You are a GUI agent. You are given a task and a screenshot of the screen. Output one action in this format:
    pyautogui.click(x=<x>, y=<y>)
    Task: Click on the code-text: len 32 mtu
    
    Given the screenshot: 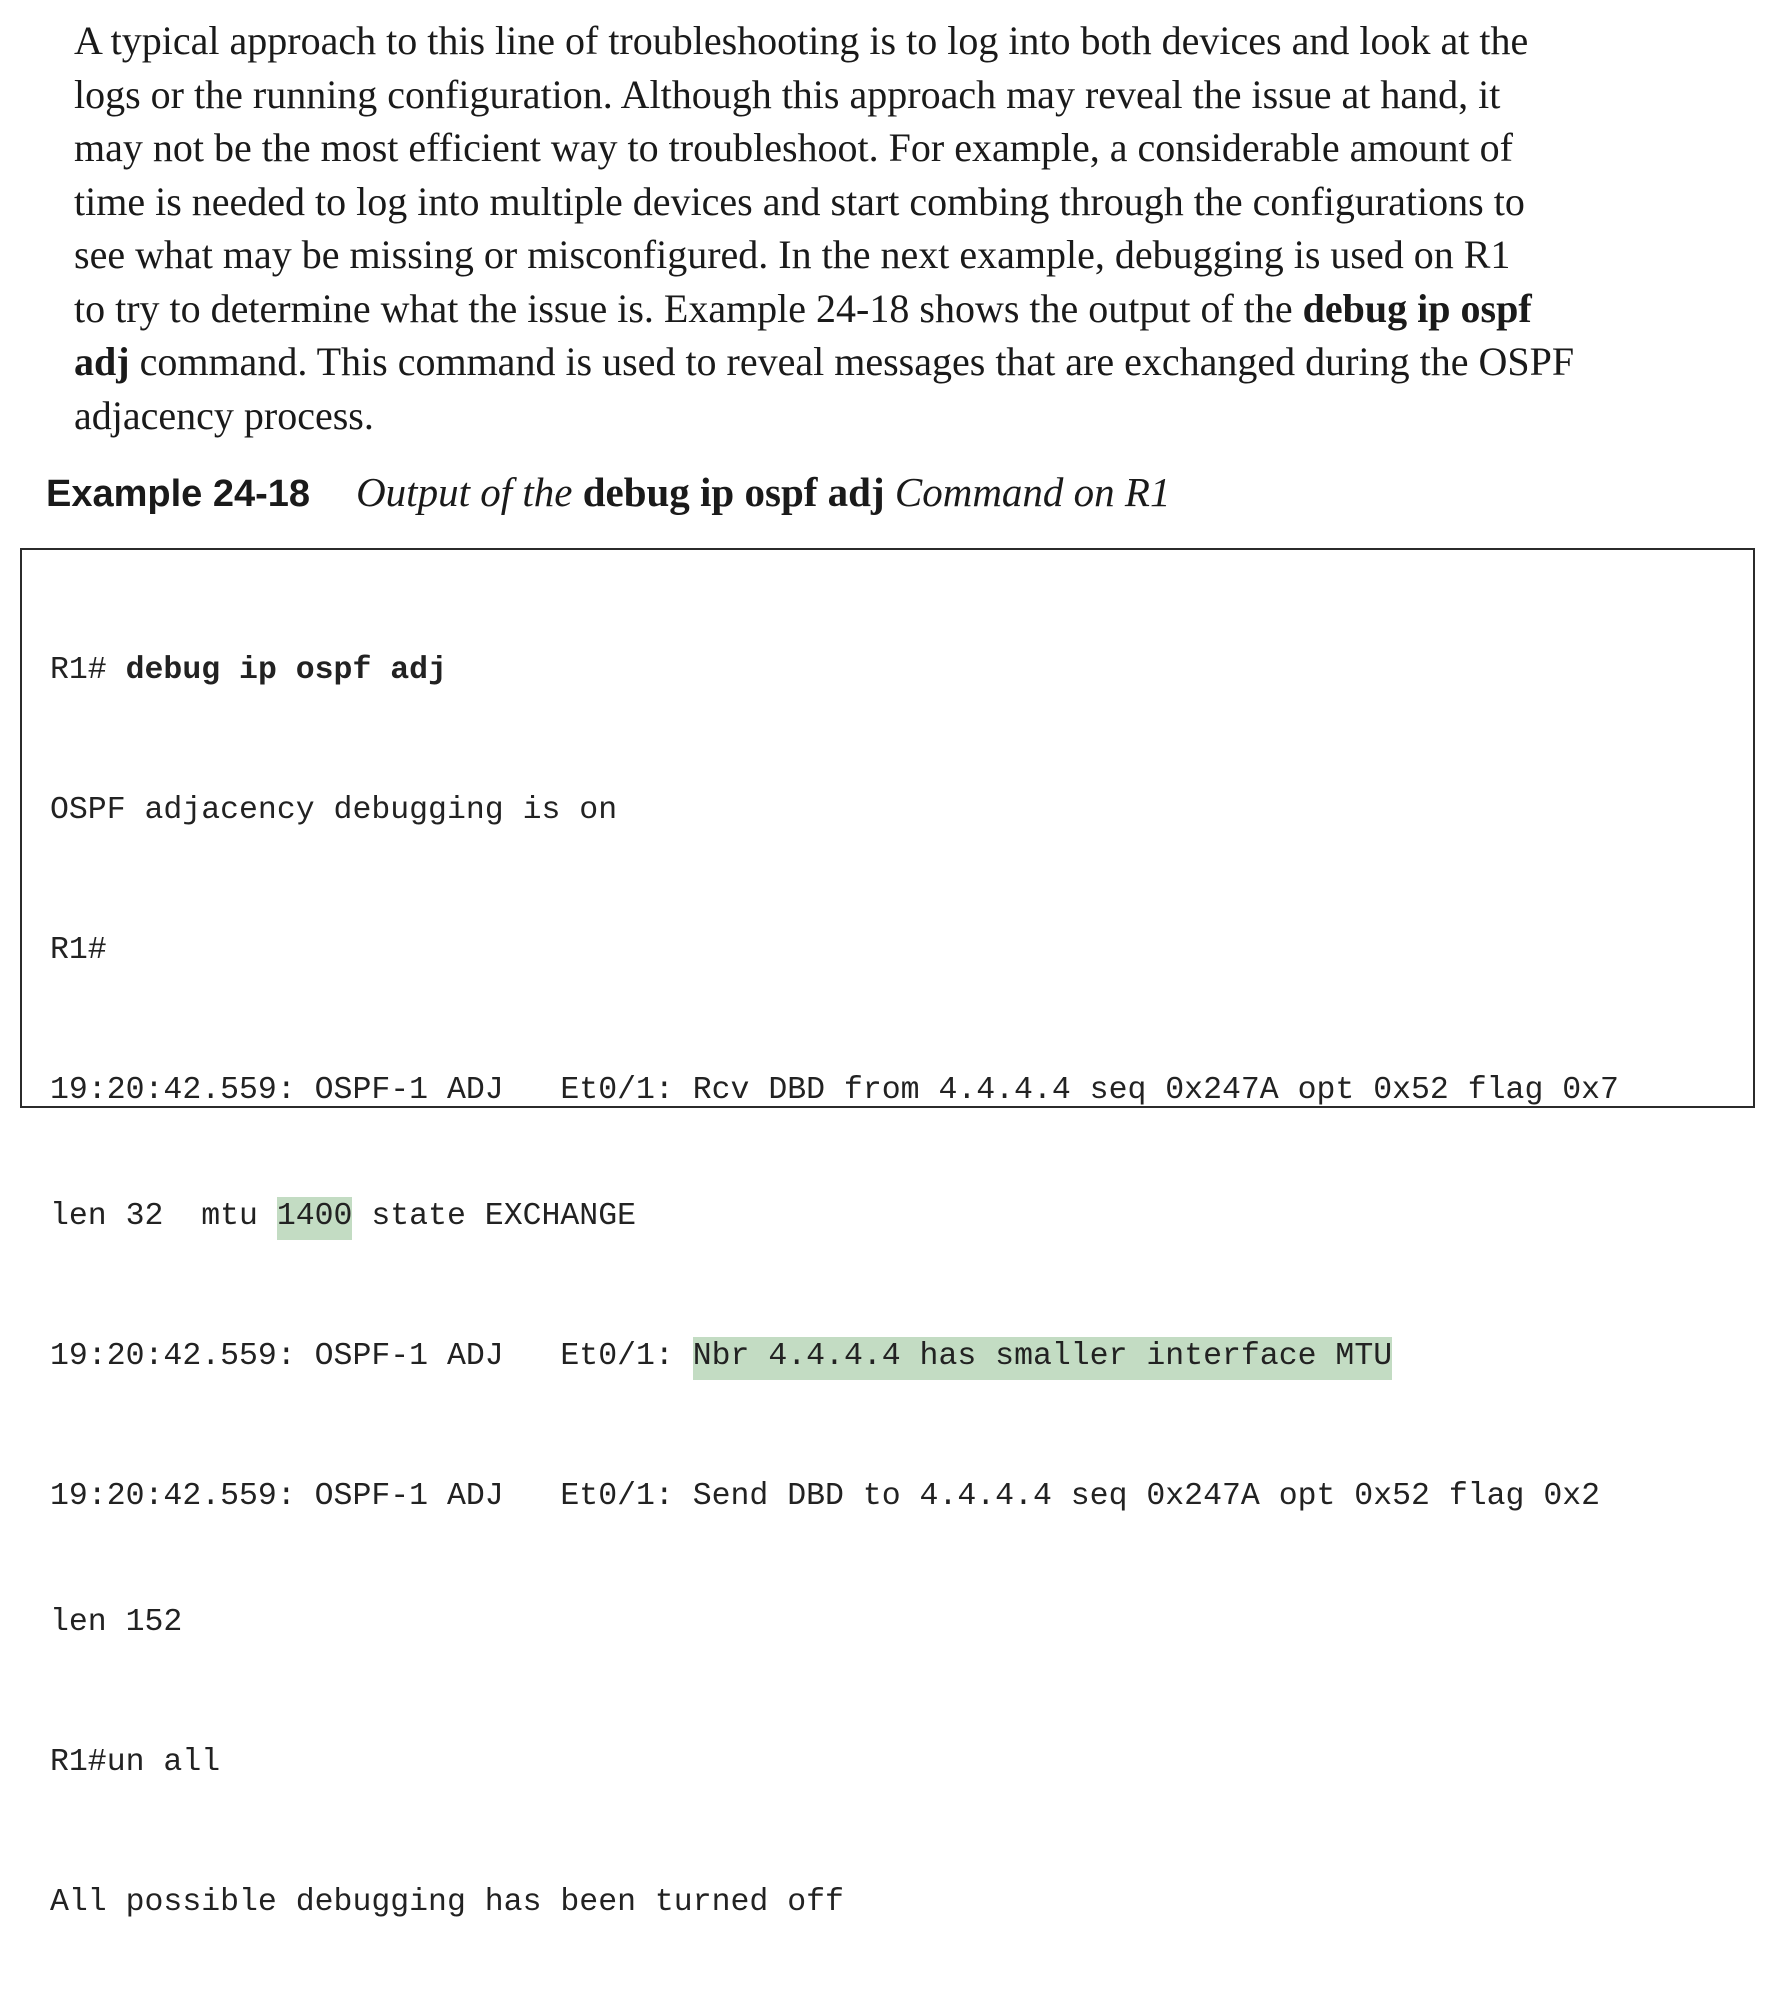 What is the action you would take?
    pyautogui.click(x=163, y=1216)
    